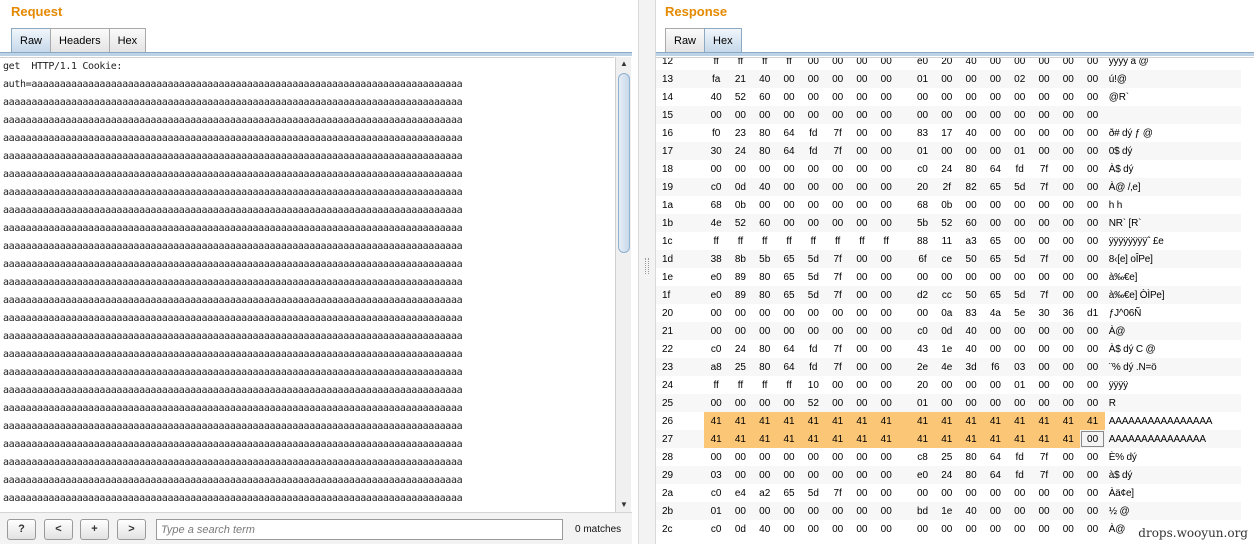 This screenshot has width=1254, height=544. I want to click on request-tab-hex: Hex, so click(127, 40).